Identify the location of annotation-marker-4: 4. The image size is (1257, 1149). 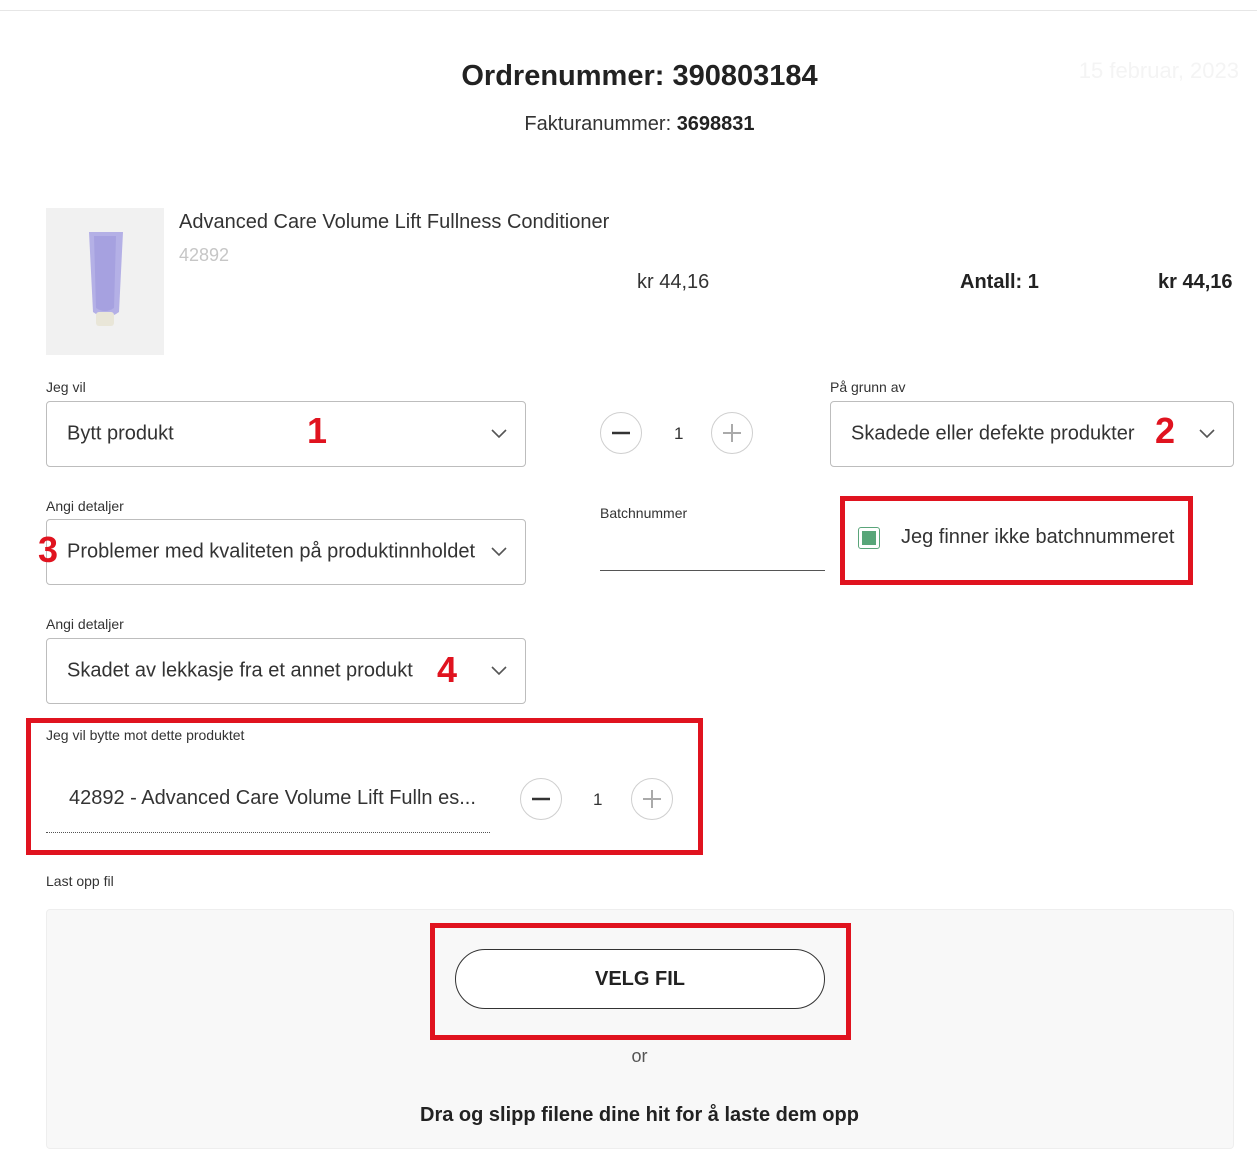
(447, 669).